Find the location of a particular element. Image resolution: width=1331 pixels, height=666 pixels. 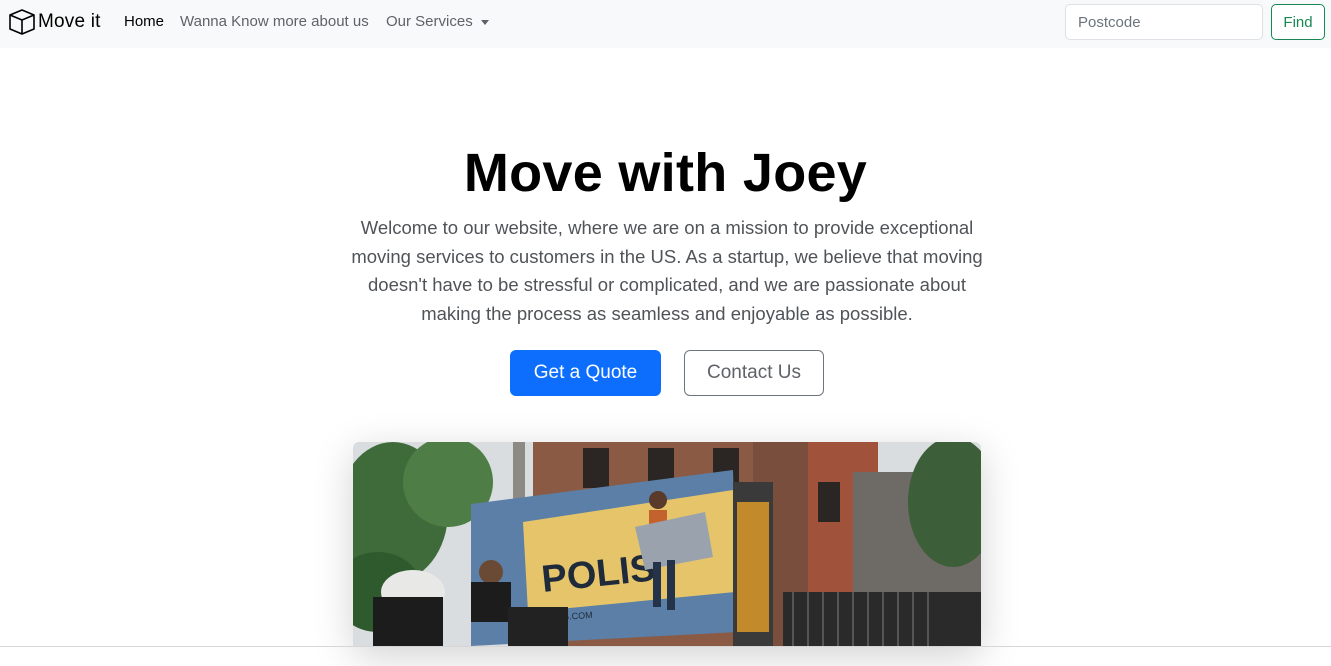

nav-services-dropdown: Our Services is located at coordinates (437, 21).